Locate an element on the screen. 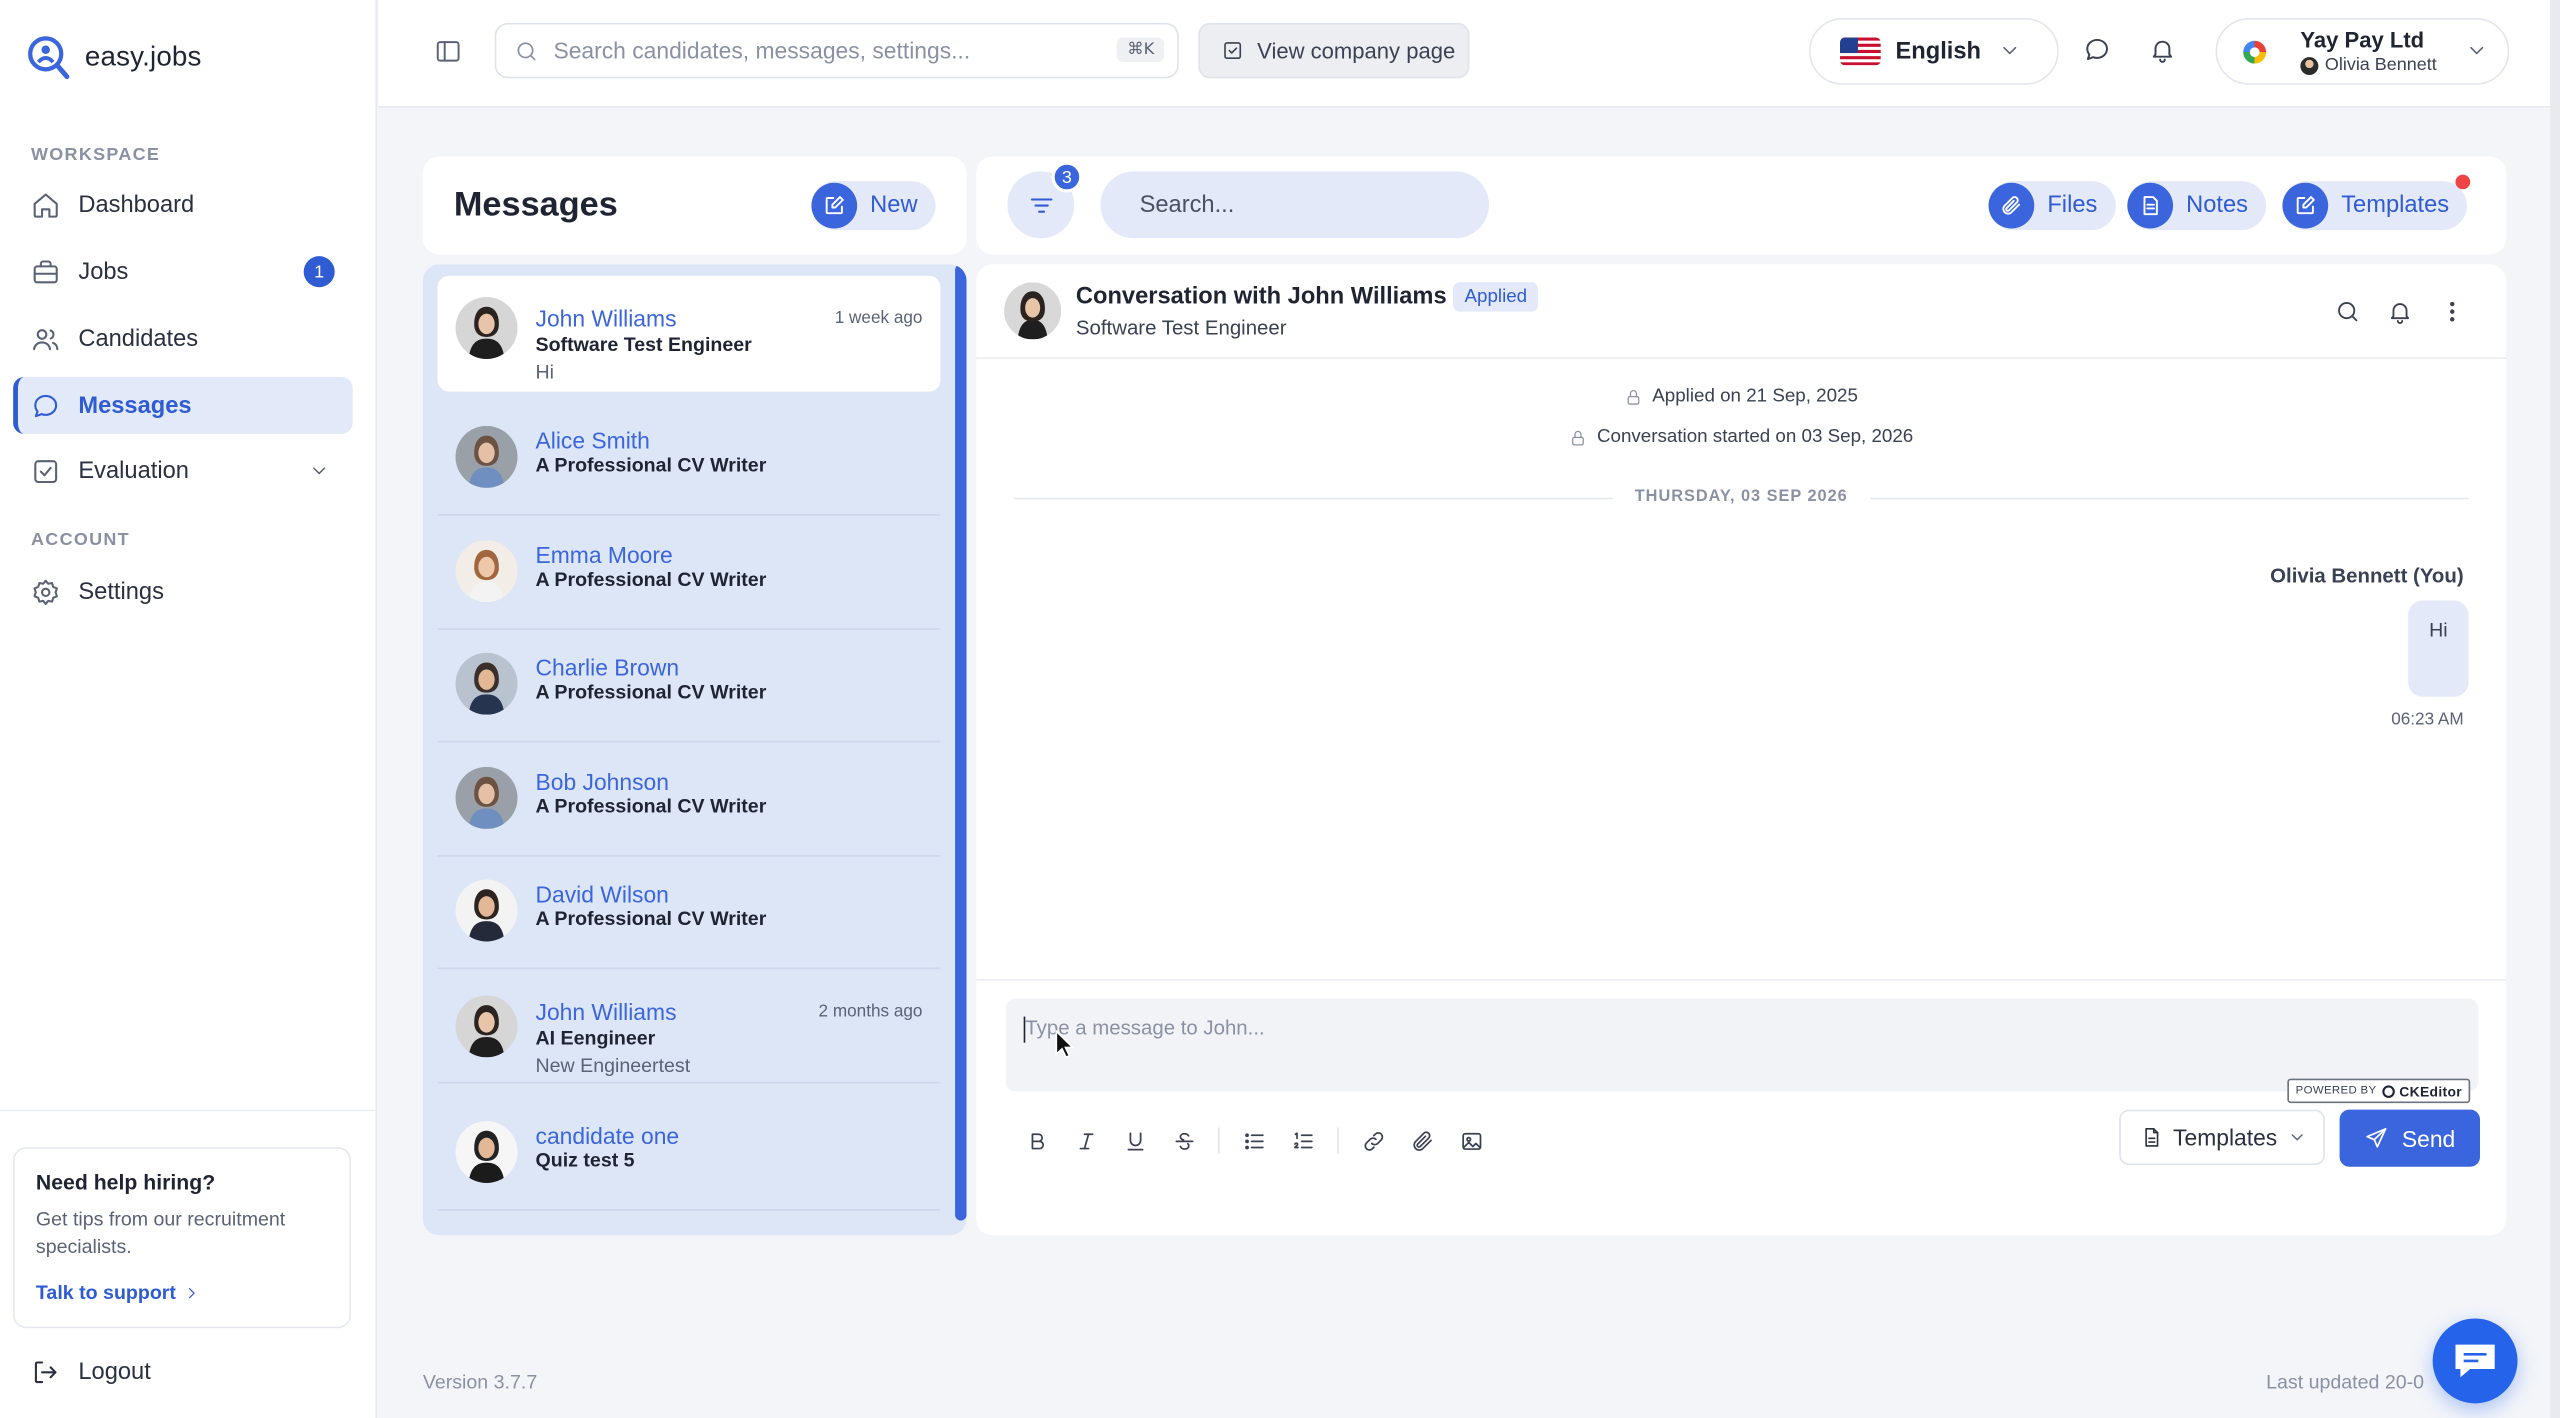 The height and width of the screenshot is (1418, 2560). filter-button: 3 is located at coordinates (1045, 200).